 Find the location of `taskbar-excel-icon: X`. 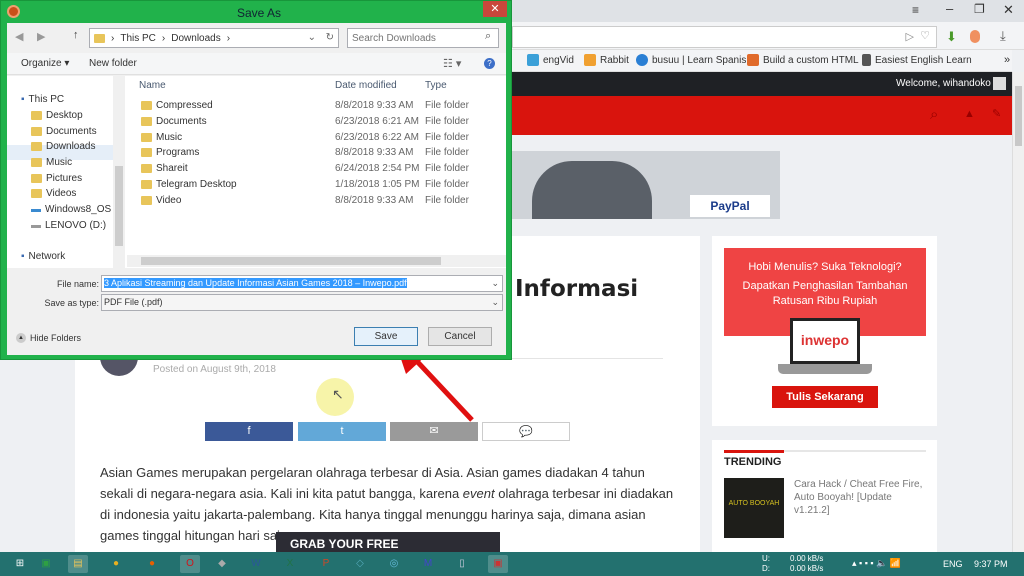

taskbar-excel-icon: X is located at coordinates (290, 564).